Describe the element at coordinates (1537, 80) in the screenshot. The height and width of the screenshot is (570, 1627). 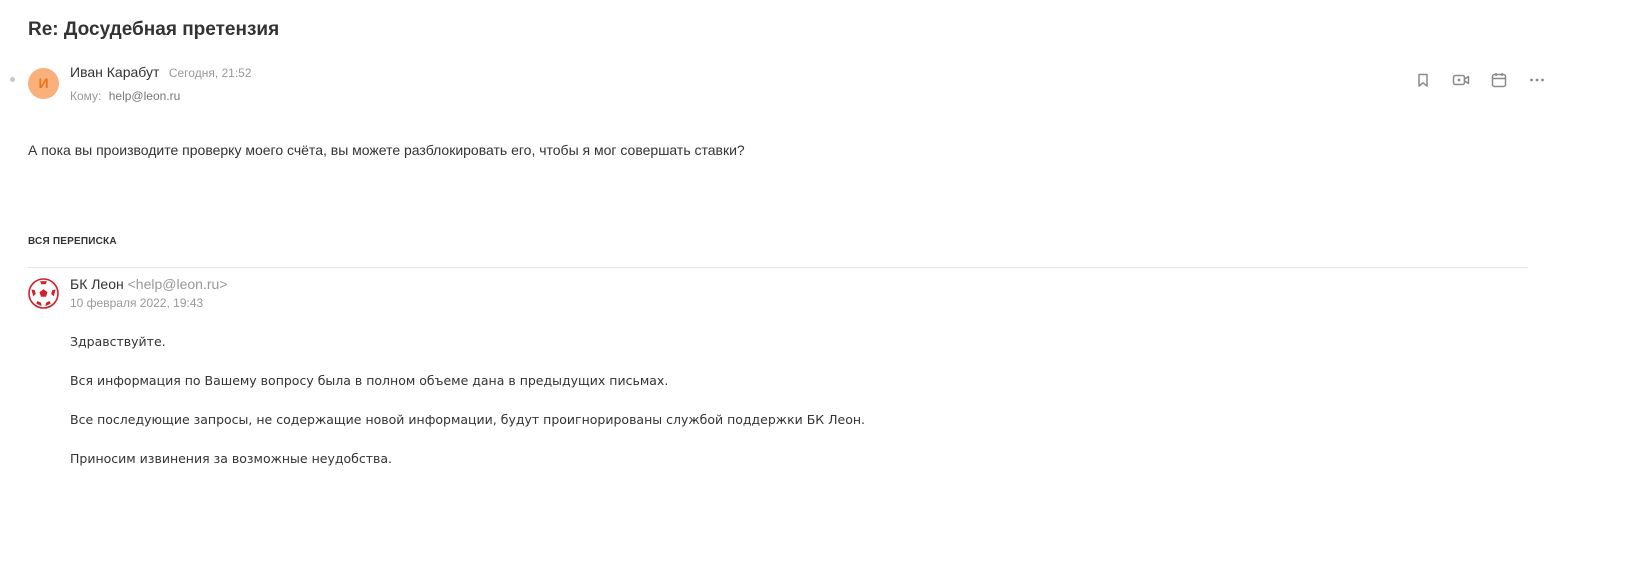
I see `more-icon` at that location.